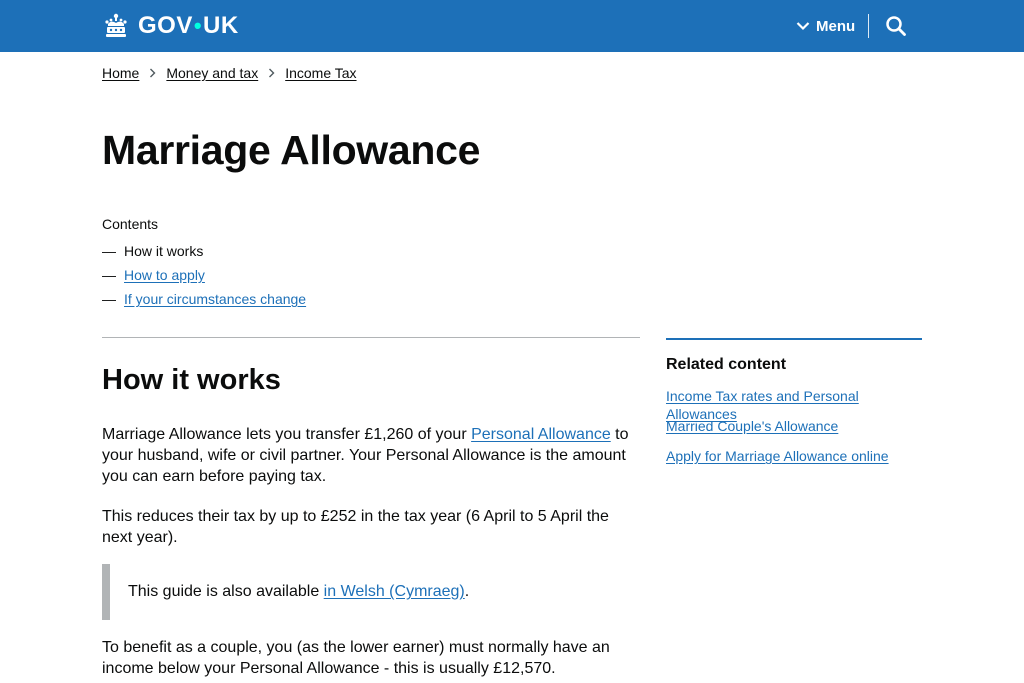  I want to click on contents-item-how-it-works: — How it works, so click(204, 251).